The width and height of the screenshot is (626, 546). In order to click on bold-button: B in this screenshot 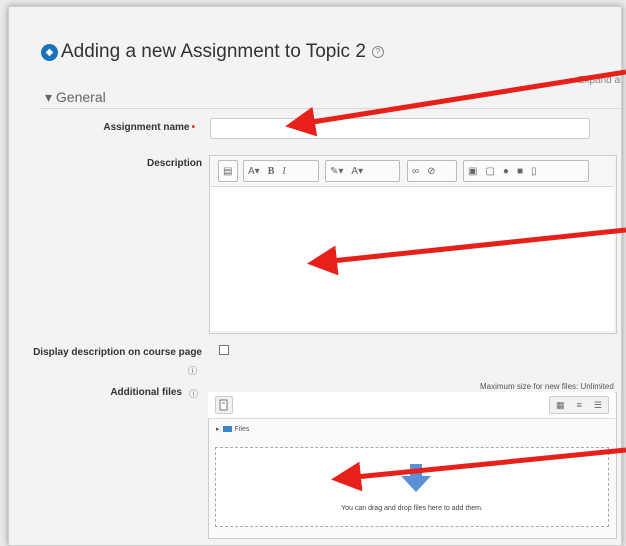, I will do `click(271, 171)`.